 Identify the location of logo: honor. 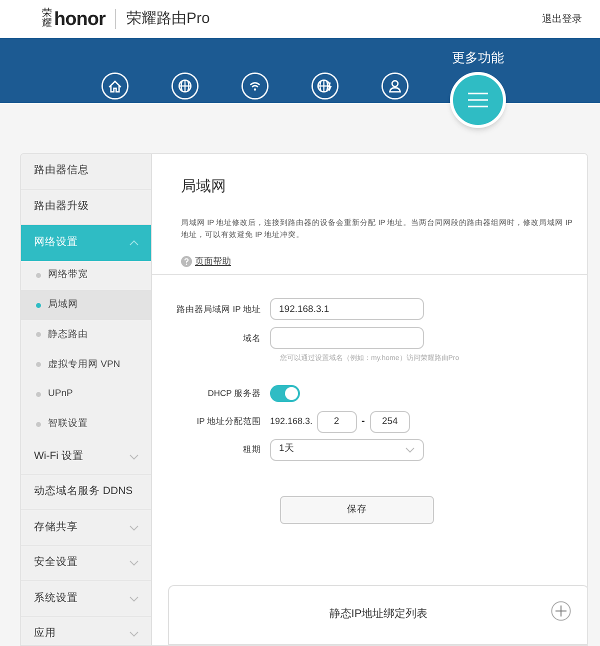
(80, 19).